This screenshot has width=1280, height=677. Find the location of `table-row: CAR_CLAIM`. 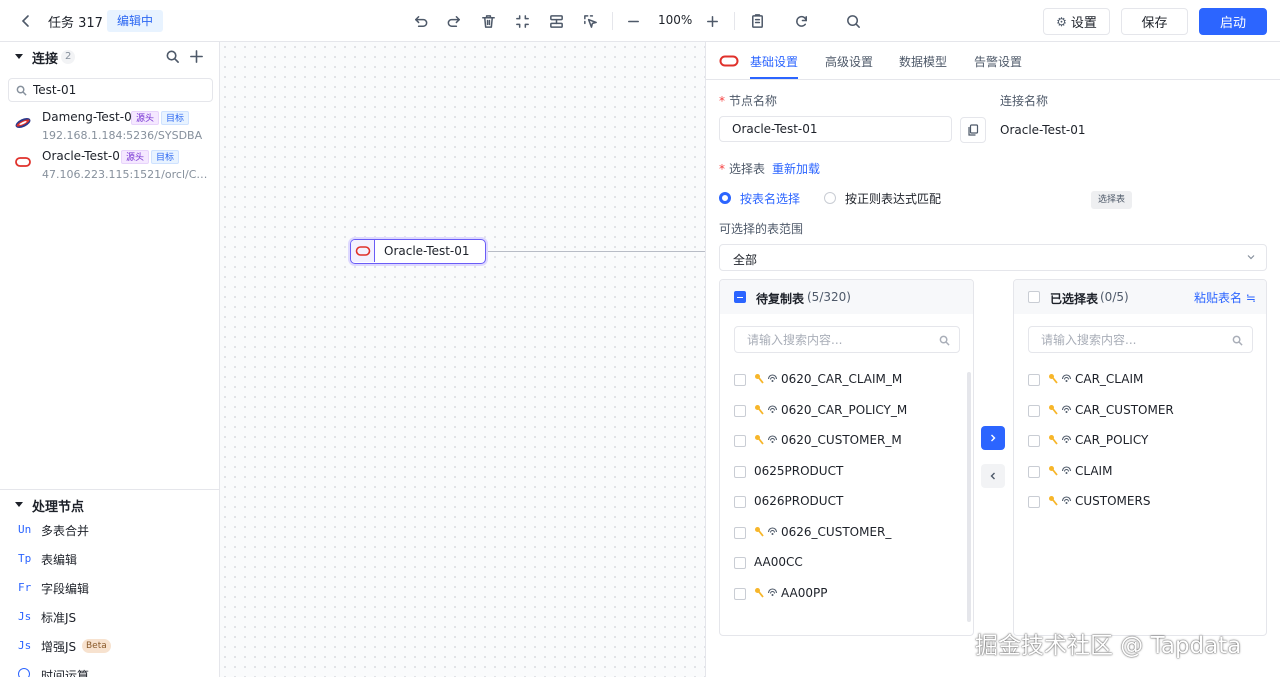

table-row: CAR_CLAIM is located at coordinates (1140, 380).